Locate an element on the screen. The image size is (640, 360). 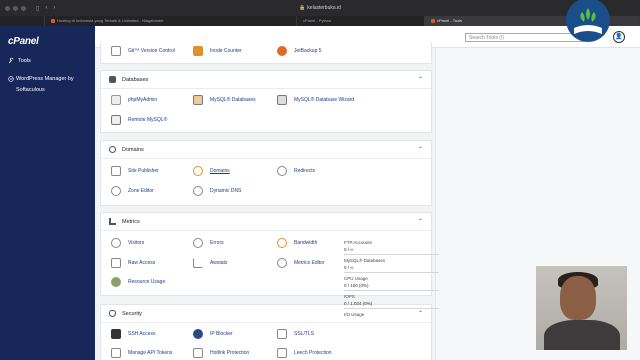
tool-inode-counter: Inode Counter is located at coordinates (217, 51).